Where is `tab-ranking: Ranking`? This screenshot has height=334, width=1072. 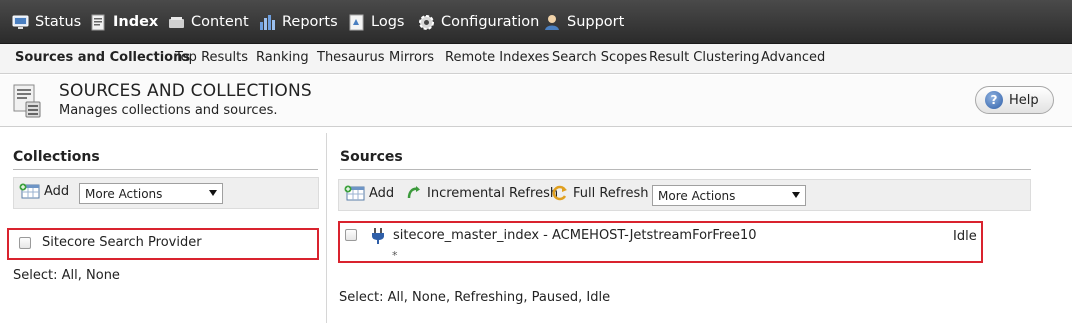 tab-ranking: Ranking is located at coordinates (282, 57).